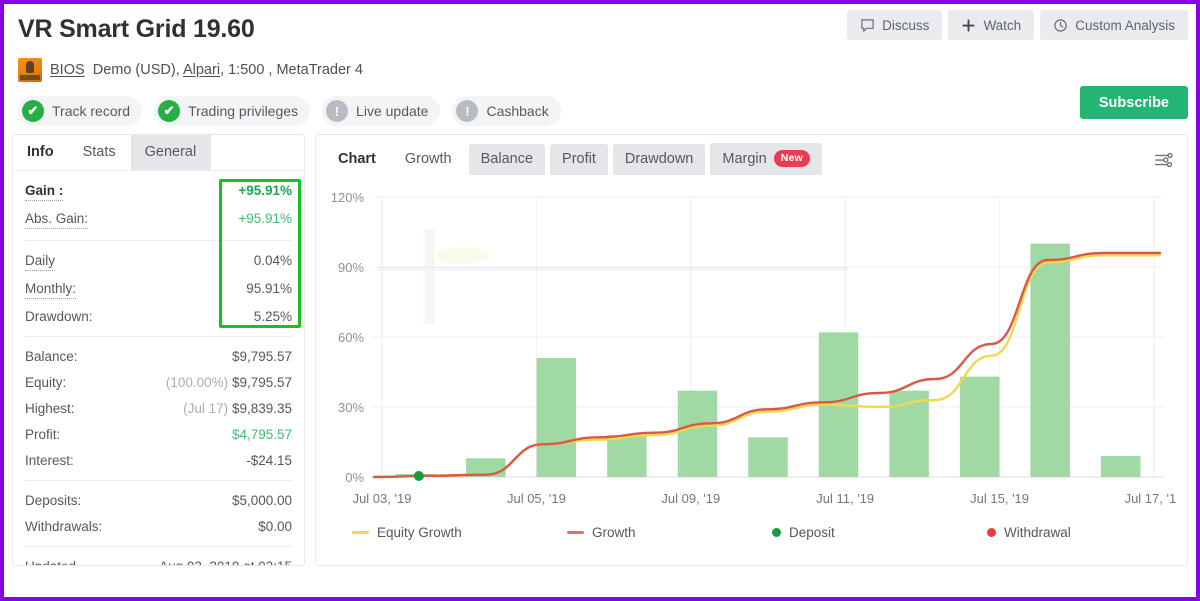  Describe the element at coordinates (275, 526) in the screenshot. I see `stat-value: $0.00` at that location.